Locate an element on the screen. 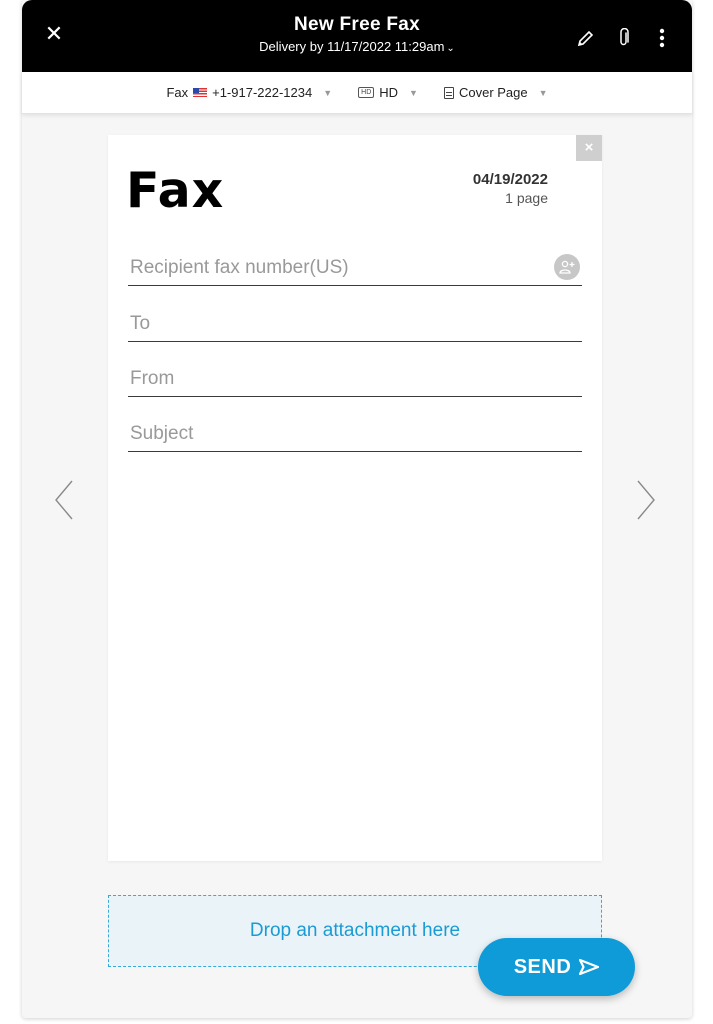 The image size is (713, 1024). to-input is located at coordinates (355, 324).